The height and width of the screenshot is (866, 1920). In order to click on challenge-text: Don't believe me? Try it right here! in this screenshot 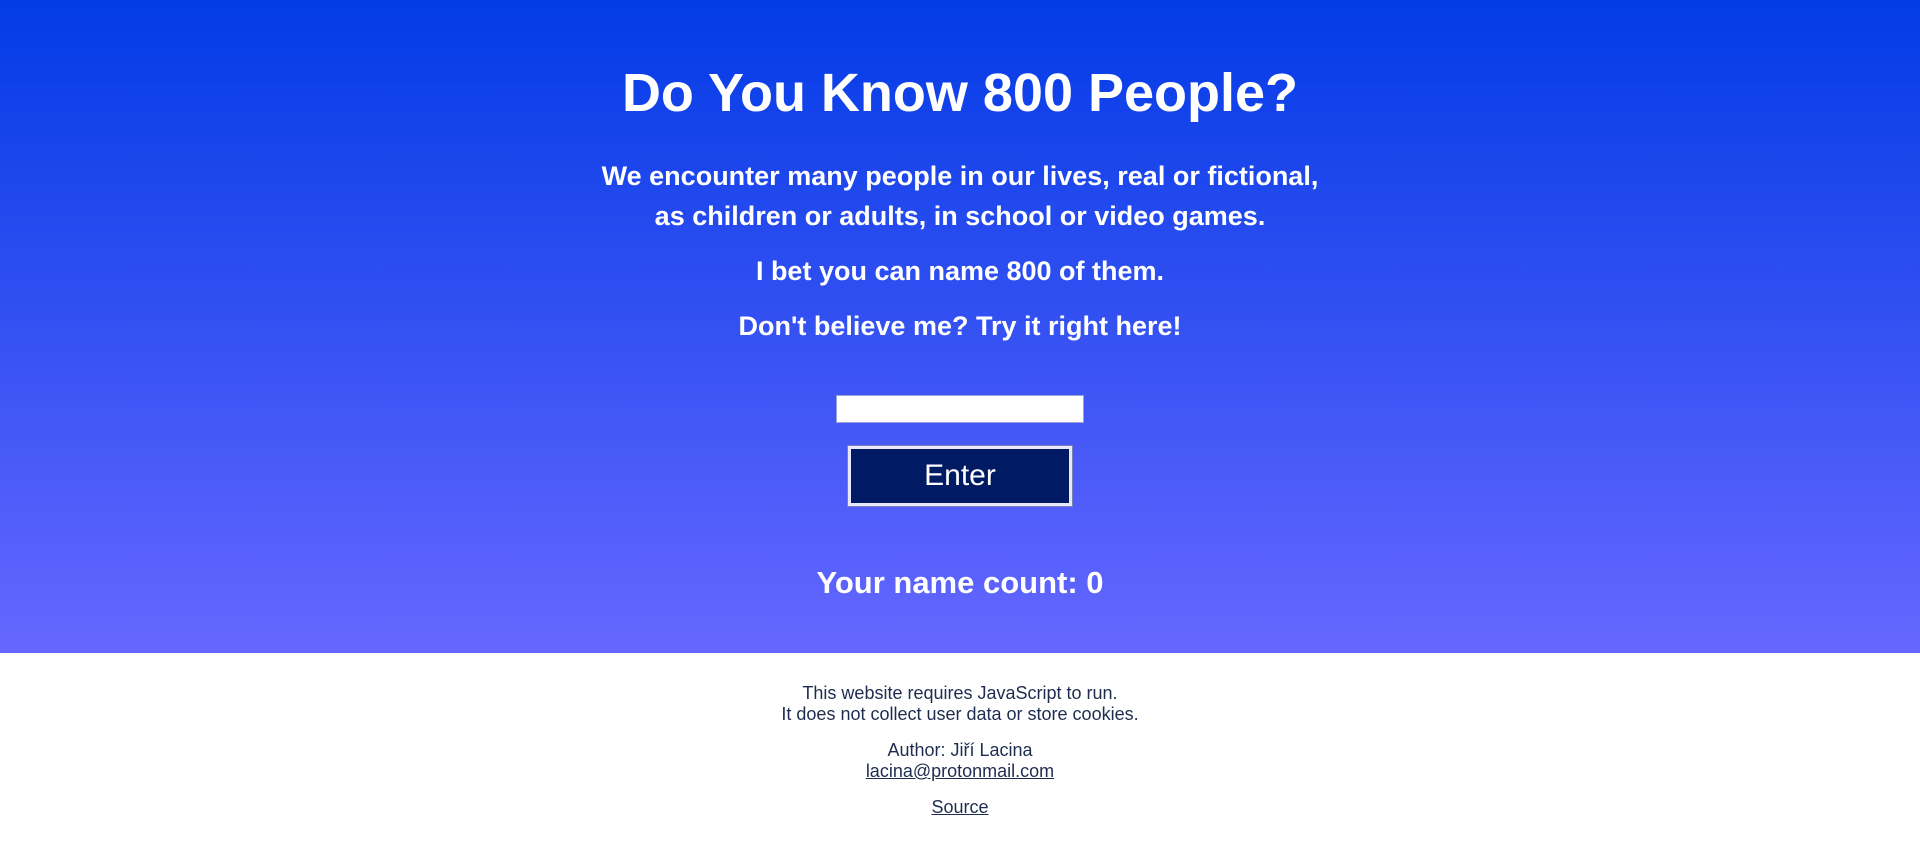, I will do `click(960, 326)`.